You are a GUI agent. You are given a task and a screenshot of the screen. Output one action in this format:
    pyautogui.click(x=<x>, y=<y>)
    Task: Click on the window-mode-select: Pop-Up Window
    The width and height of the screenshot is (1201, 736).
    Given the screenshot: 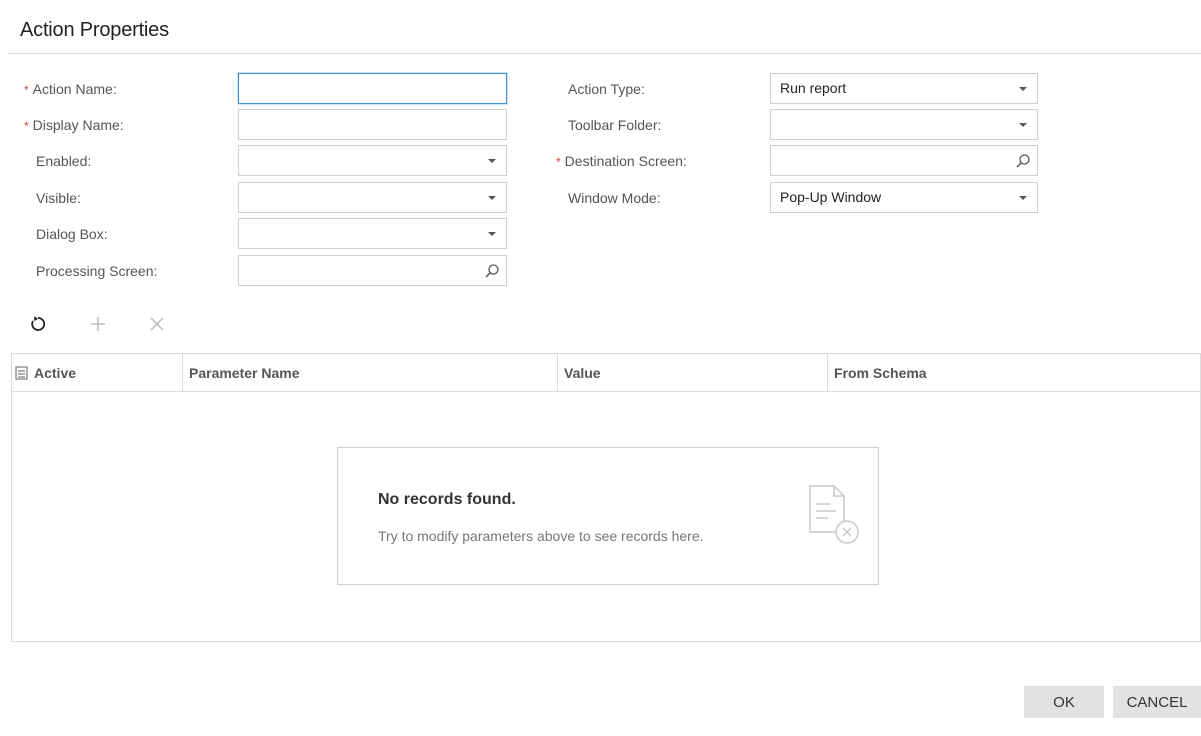 What is the action you would take?
    pyautogui.click(x=904, y=197)
    